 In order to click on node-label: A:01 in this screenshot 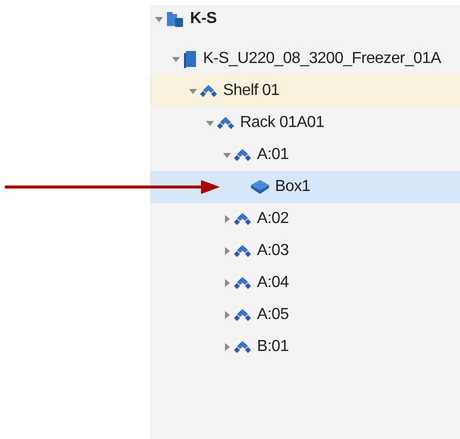, I will do `click(273, 155)`.